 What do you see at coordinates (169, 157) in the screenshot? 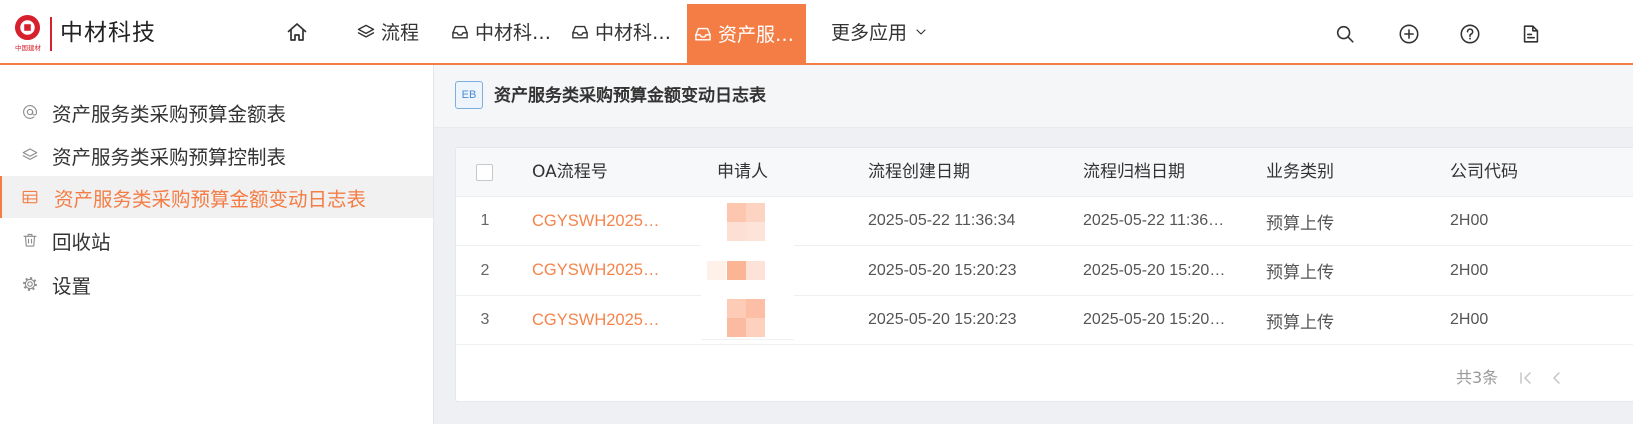
I see `sidebar-item-label: 资产服务类采购预算控制表` at bounding box center [169, 157].